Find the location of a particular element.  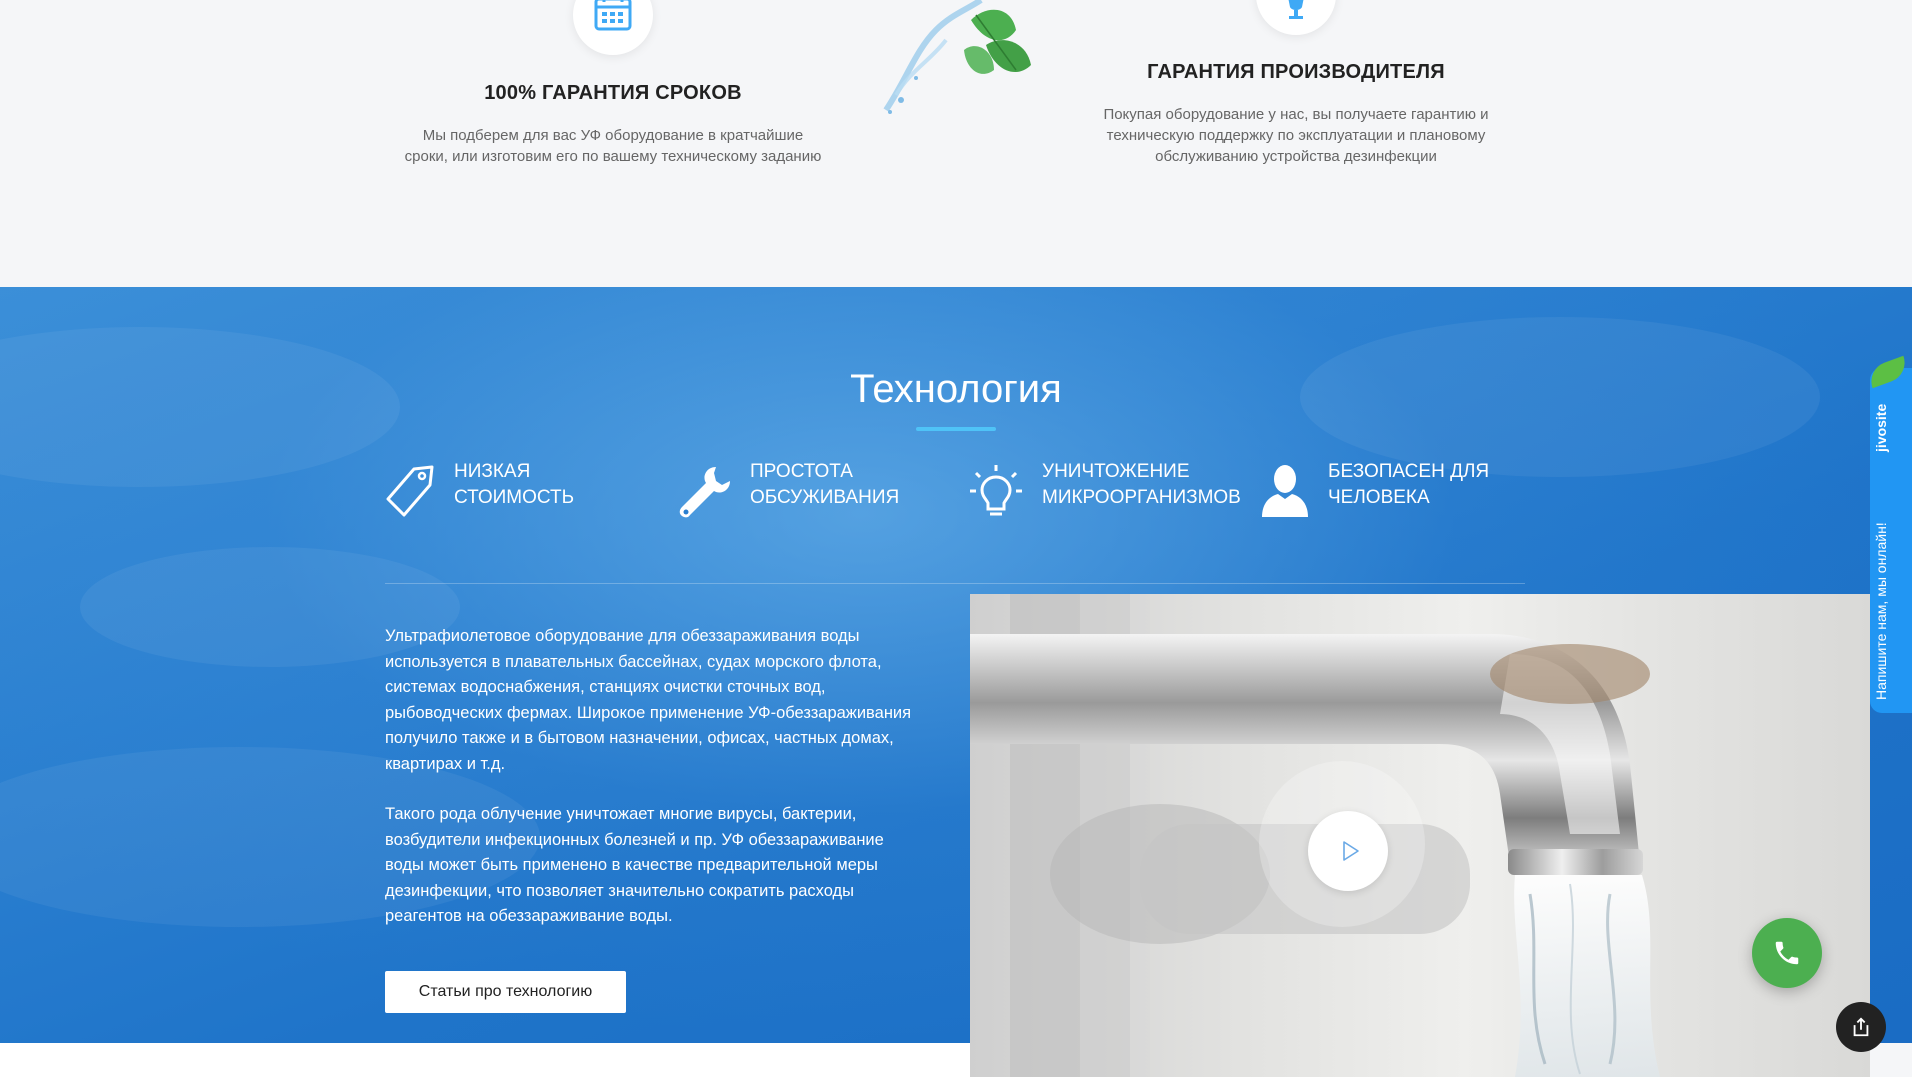

page-bottom-strip is located at coordinates (485, 1060).